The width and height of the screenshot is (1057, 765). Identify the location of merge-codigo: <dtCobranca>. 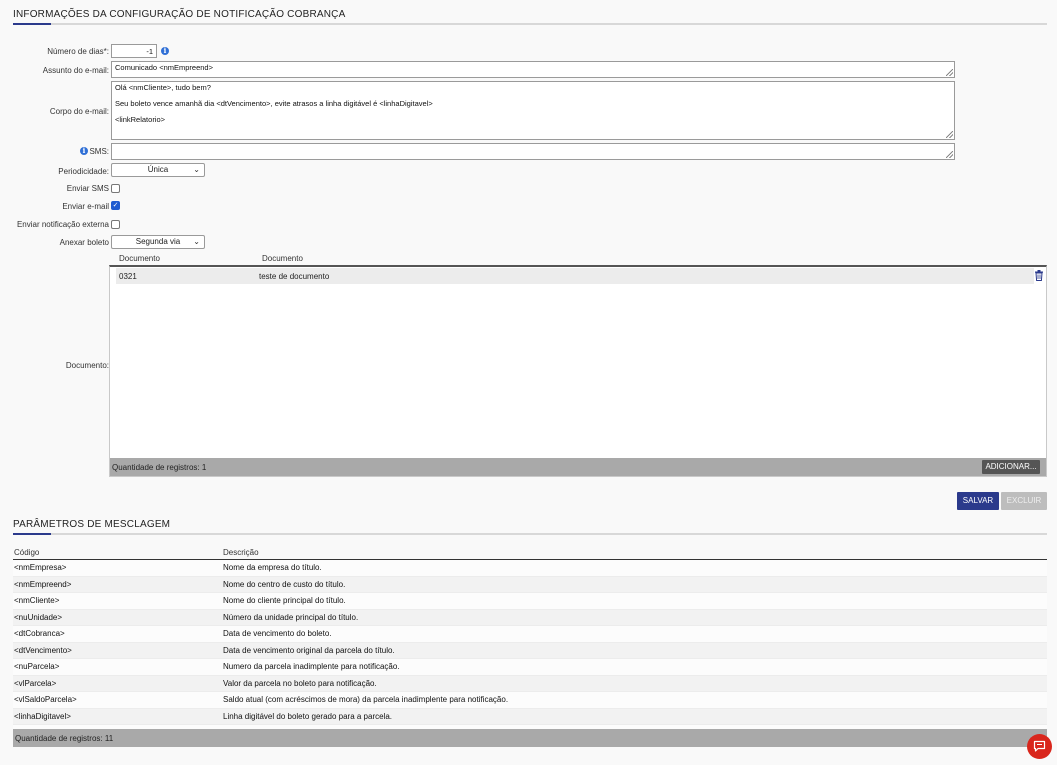
(117, 634).